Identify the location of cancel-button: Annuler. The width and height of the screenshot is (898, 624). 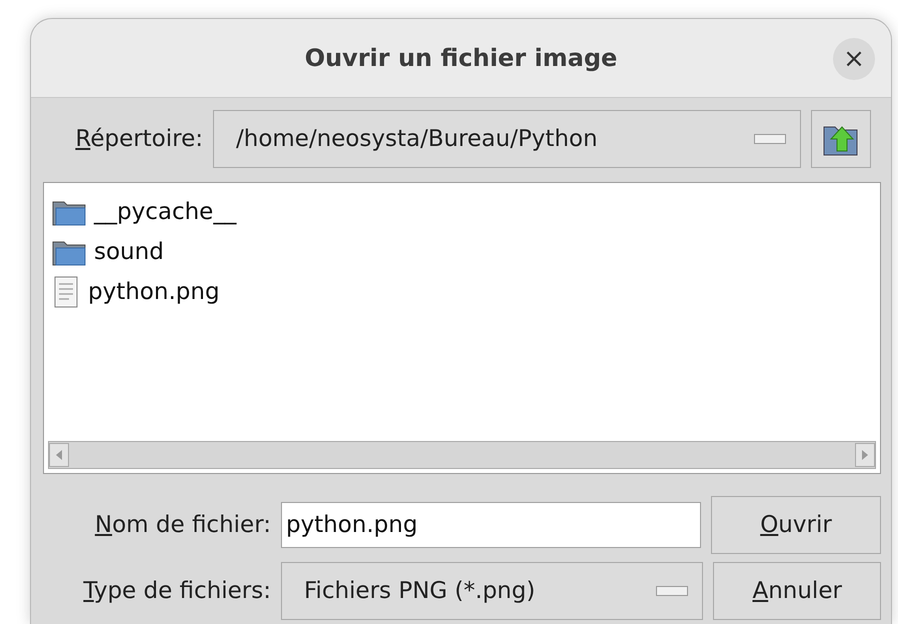
(797, 591).